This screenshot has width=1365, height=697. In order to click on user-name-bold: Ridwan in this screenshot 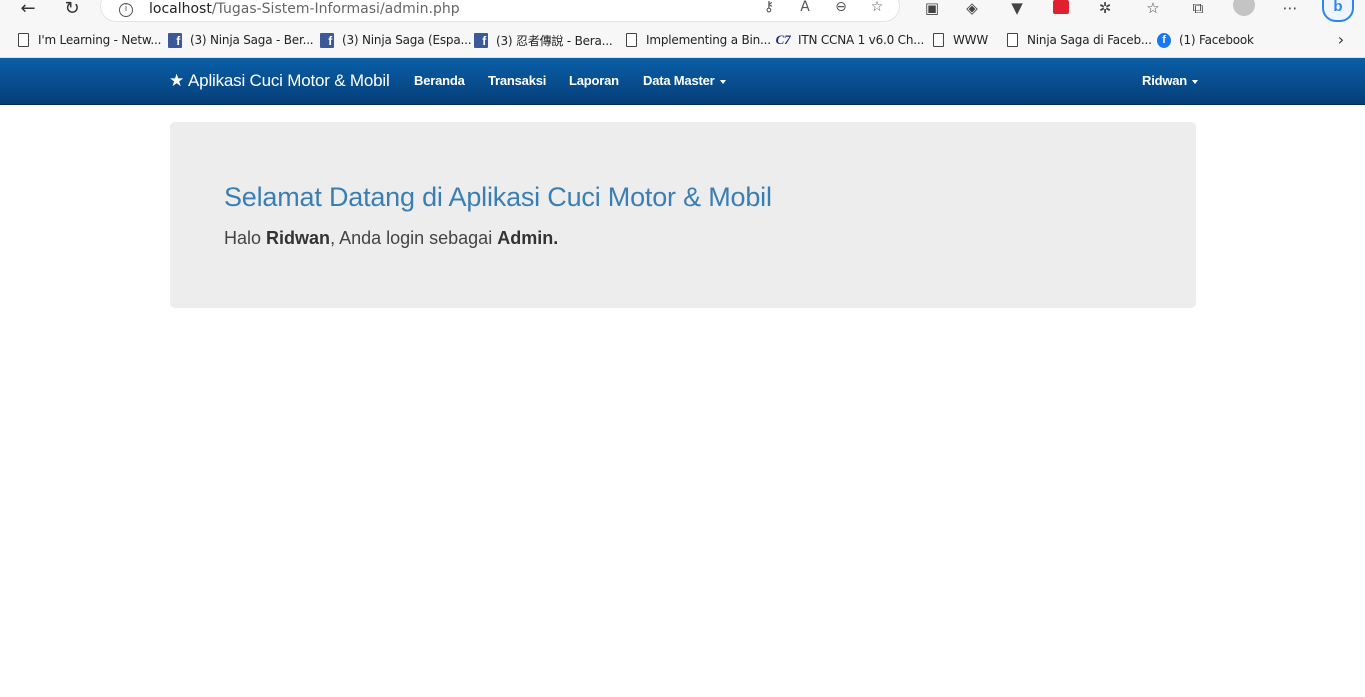, I will do `click(298, 238)`.